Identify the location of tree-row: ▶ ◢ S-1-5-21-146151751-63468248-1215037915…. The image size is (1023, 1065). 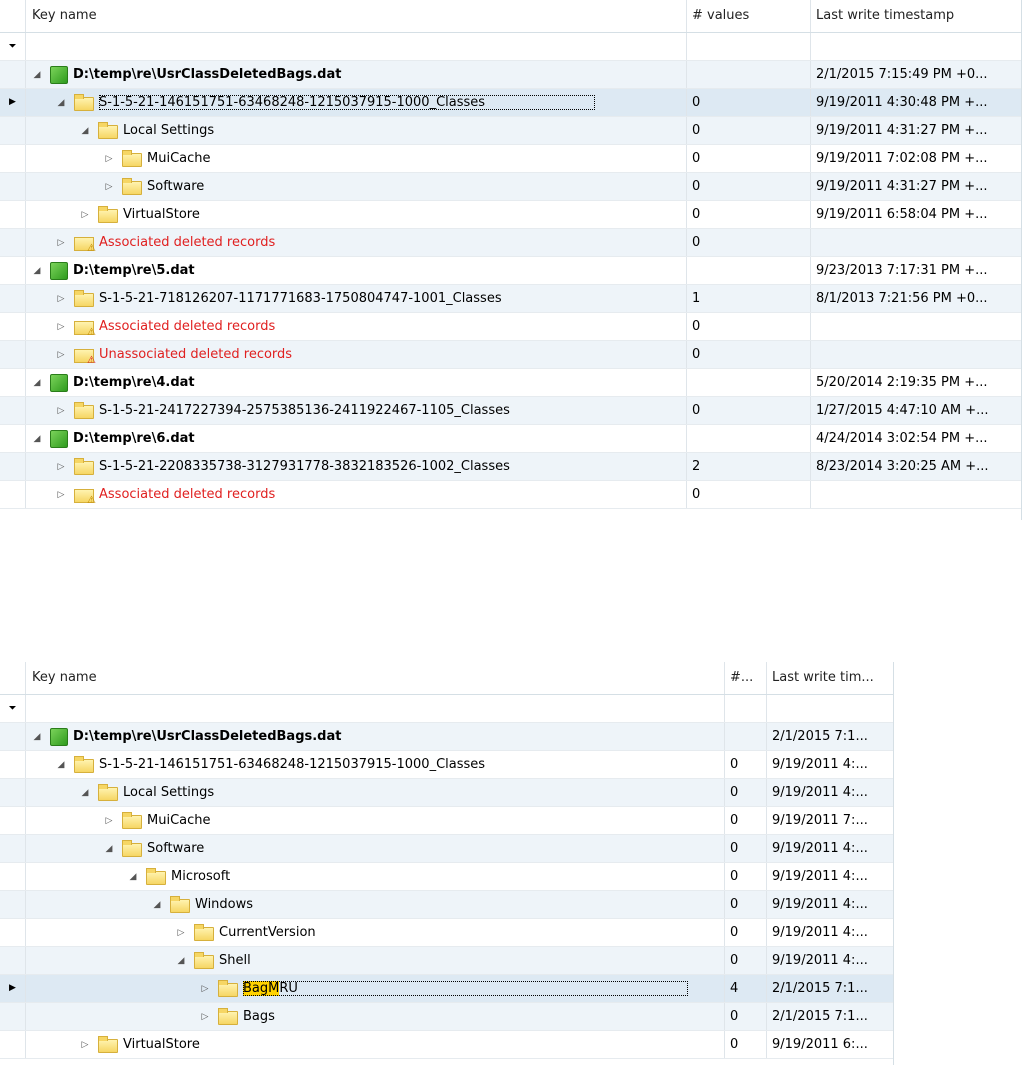
(510, 103).